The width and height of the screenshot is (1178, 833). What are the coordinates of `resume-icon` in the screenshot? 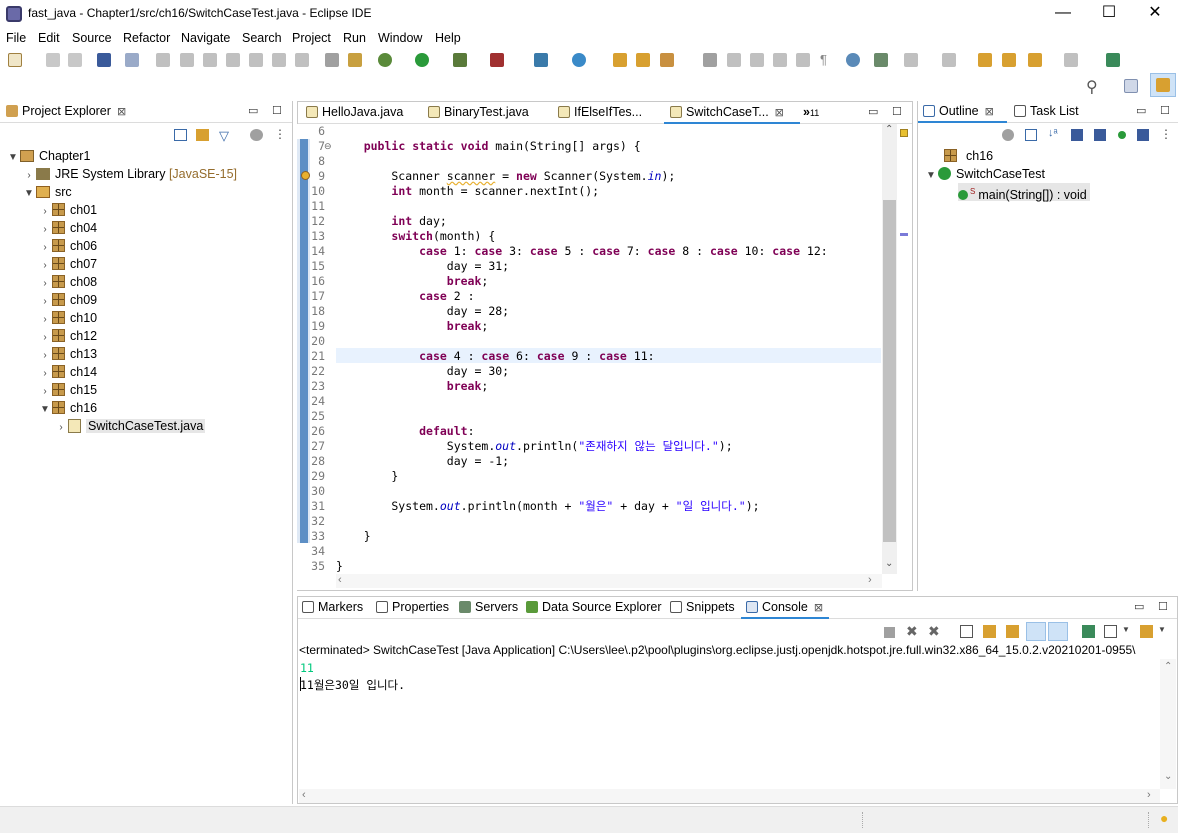 It's located at (163, 60).